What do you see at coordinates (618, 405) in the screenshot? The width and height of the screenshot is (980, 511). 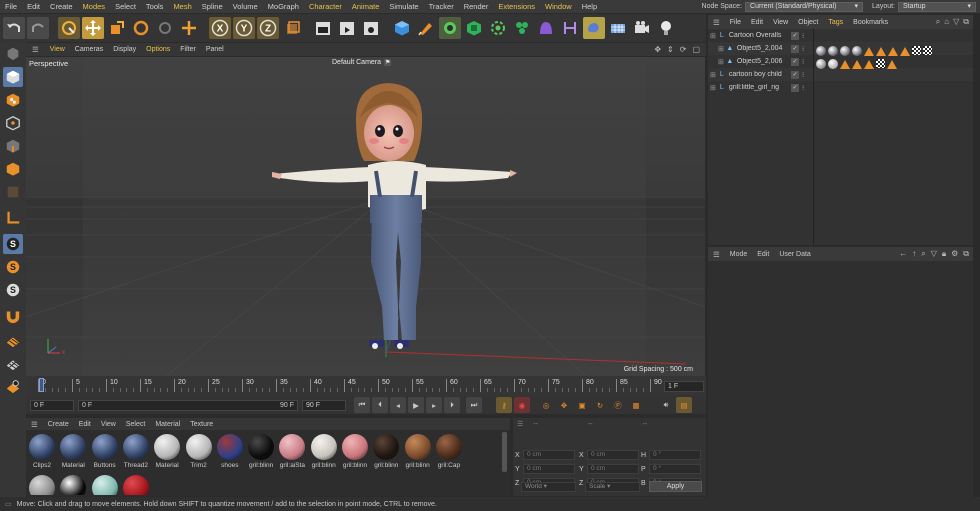 I see `parameter-key-button: Ⓟ` at bounding box center [618, 405].